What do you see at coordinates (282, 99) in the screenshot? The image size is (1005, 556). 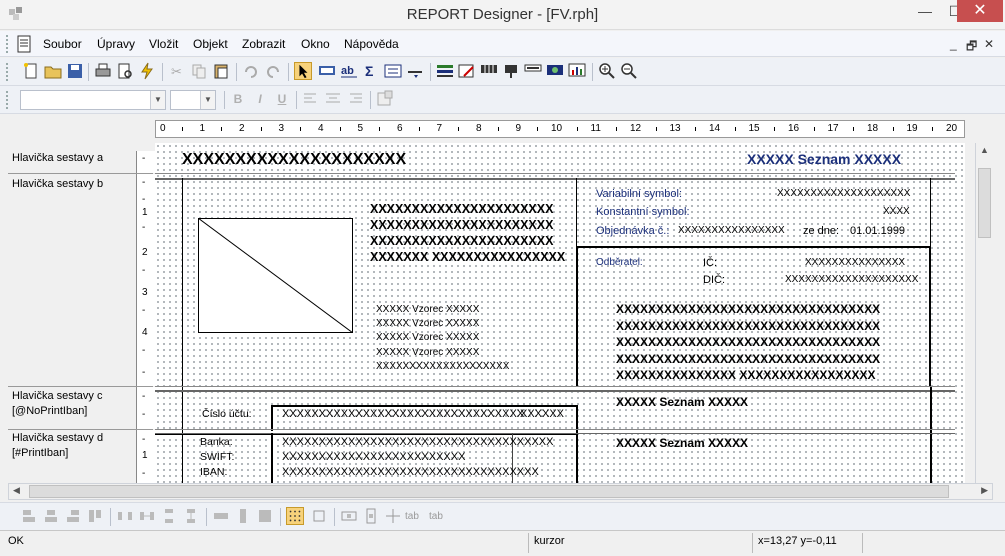 I see `underline-button: U` at bounding box center [282, 99].